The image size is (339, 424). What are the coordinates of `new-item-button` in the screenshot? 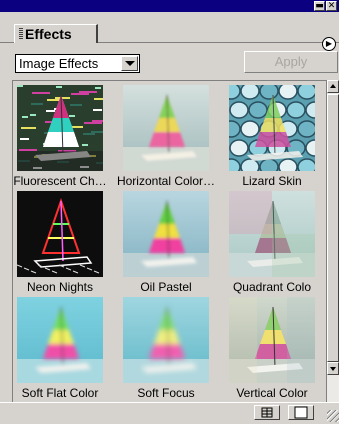 It's located at (301, 412).